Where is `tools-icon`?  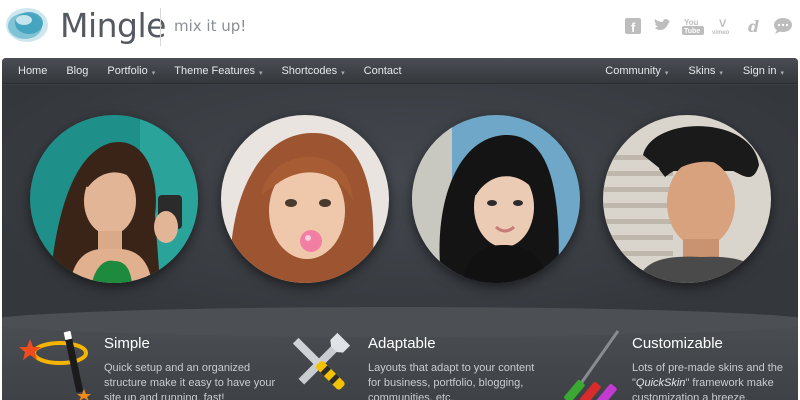 tools-icon is located at coordinates (321, 361).